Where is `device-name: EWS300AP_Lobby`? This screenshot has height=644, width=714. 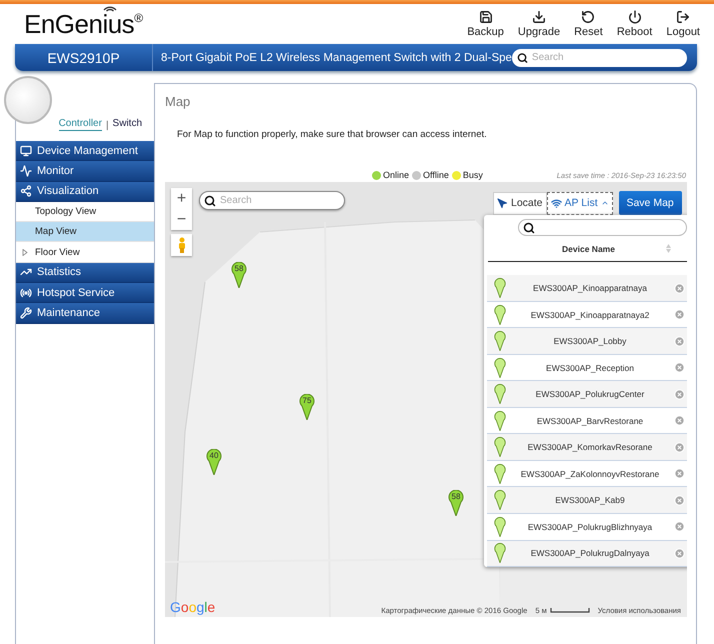 device-name: EWS300AP_Lobby is located at coordinates (590, 341).